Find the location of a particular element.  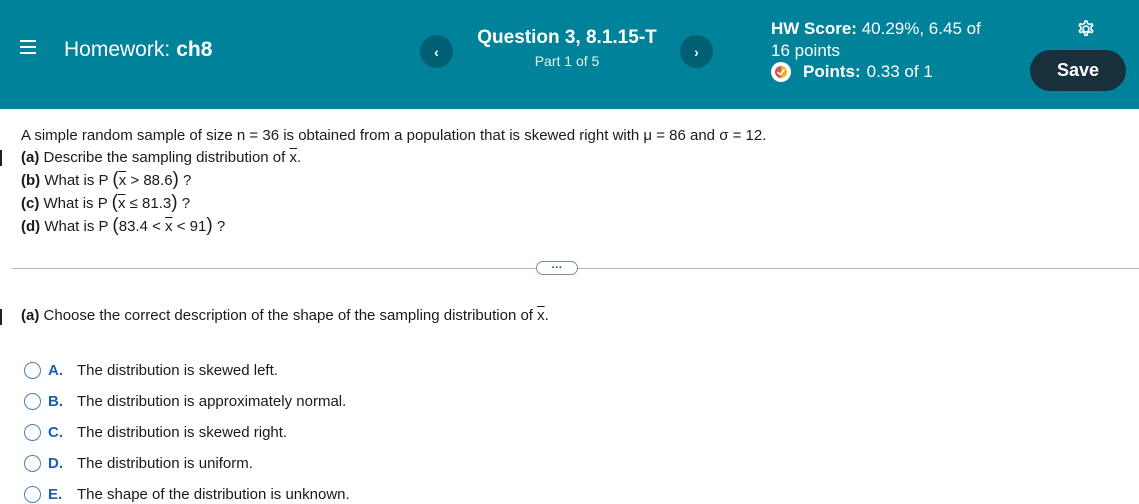

points-row: Points: 0.33 of 1 is located at coordinates (852, 72).